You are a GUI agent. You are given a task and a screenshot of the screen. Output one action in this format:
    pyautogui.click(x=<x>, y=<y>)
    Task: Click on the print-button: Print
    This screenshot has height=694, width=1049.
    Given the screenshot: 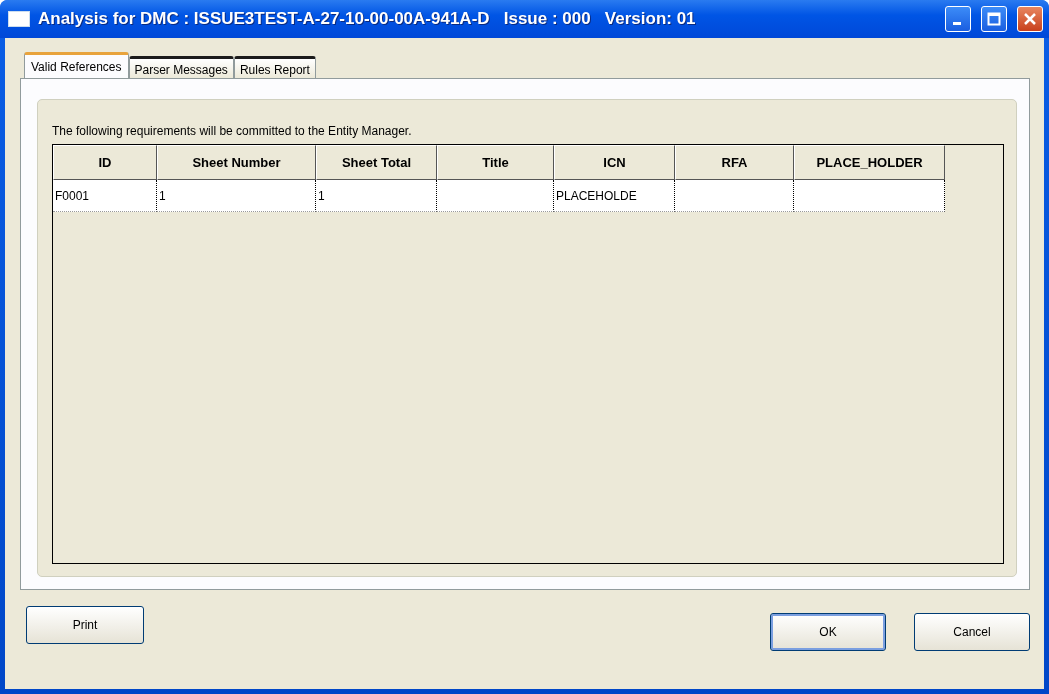 What is the action you would take?
    pyautogui.click(x=85, y=625)
    